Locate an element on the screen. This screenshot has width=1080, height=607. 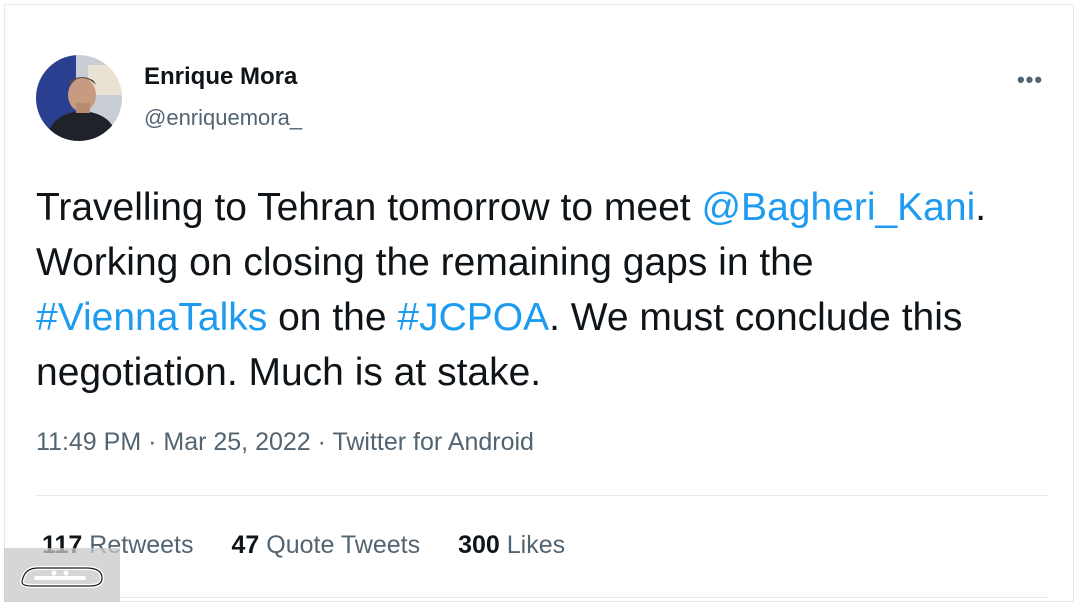
hashtag-link: #ViennaTalks is located at coordinates (151, 317).